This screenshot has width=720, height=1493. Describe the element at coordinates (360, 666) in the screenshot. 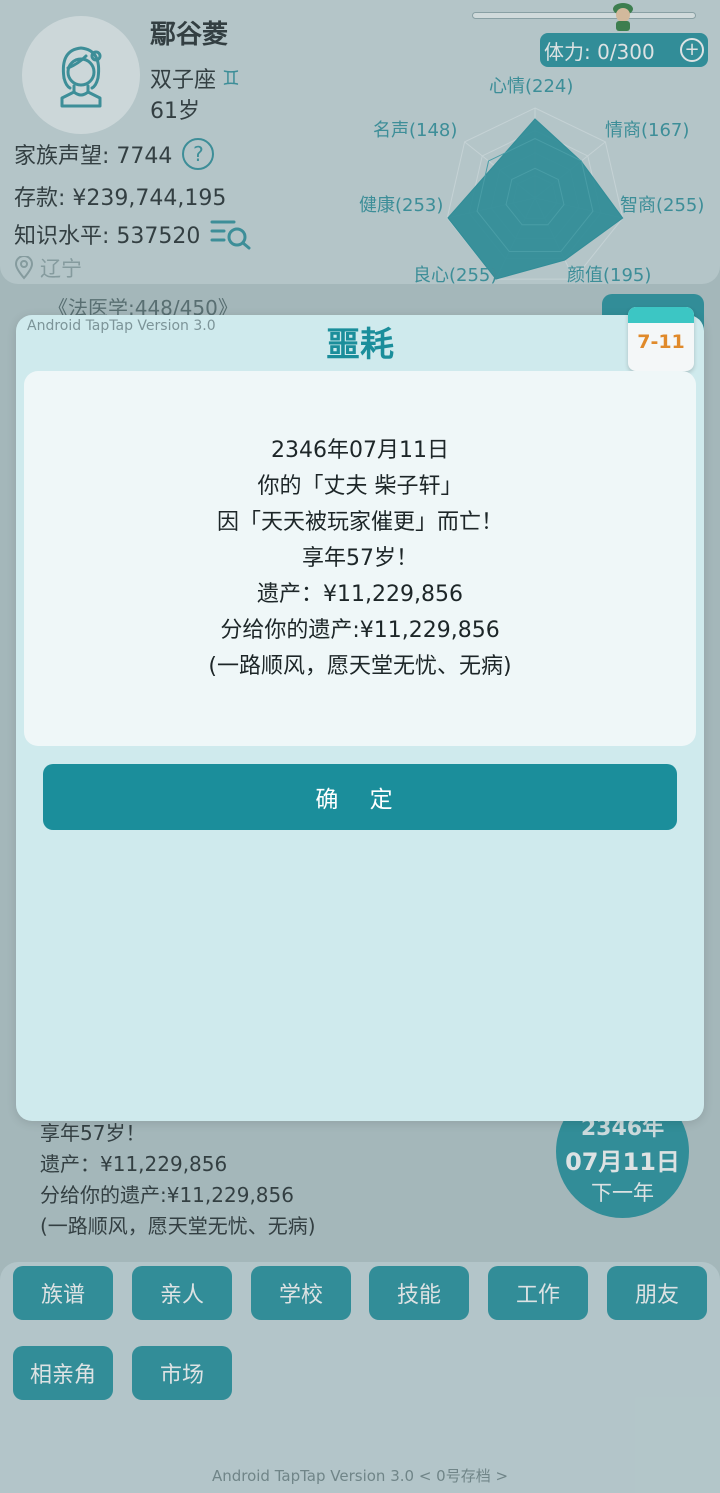

I see `message-line: (一路顺风，愿天堂无忧、无病)` at that location.